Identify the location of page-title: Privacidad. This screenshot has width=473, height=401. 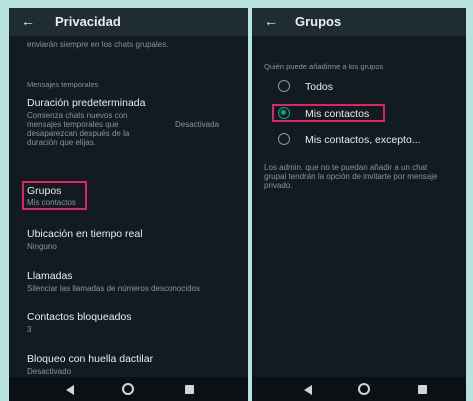
(88, 21).